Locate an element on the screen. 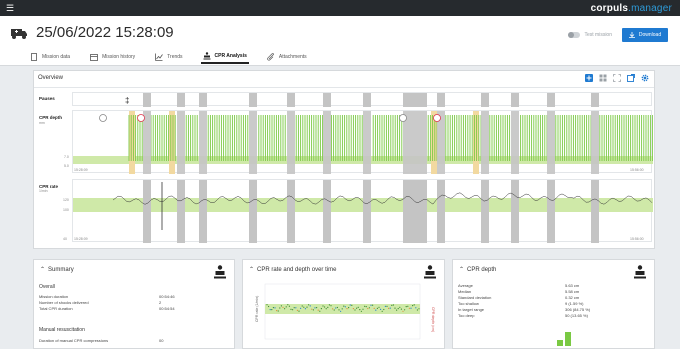 The image size is (680, 349). rate-depth-title: ⌃ CPR rate and depth over time is located at coordinates (292, 270).